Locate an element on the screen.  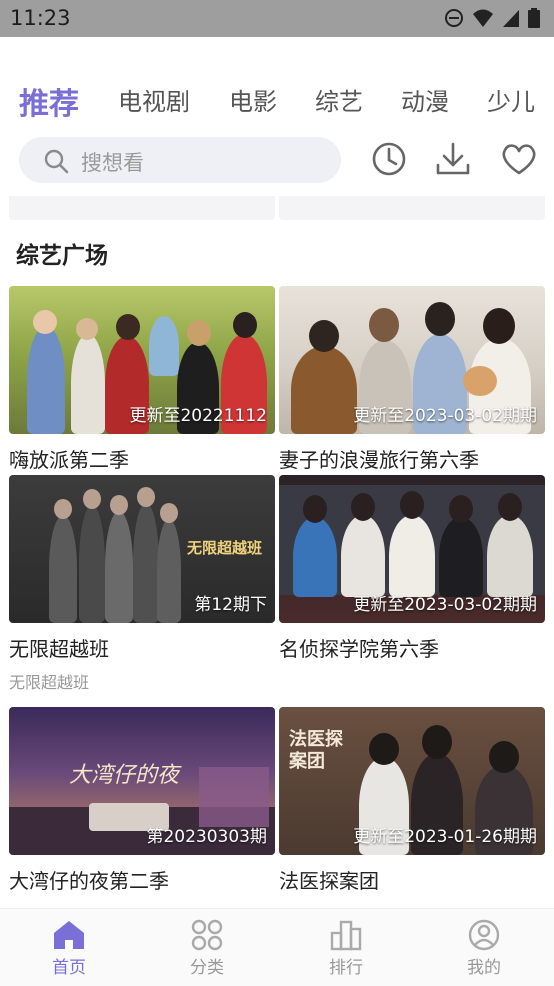
nav-label: 首页 is located at coordinates (69, 968).